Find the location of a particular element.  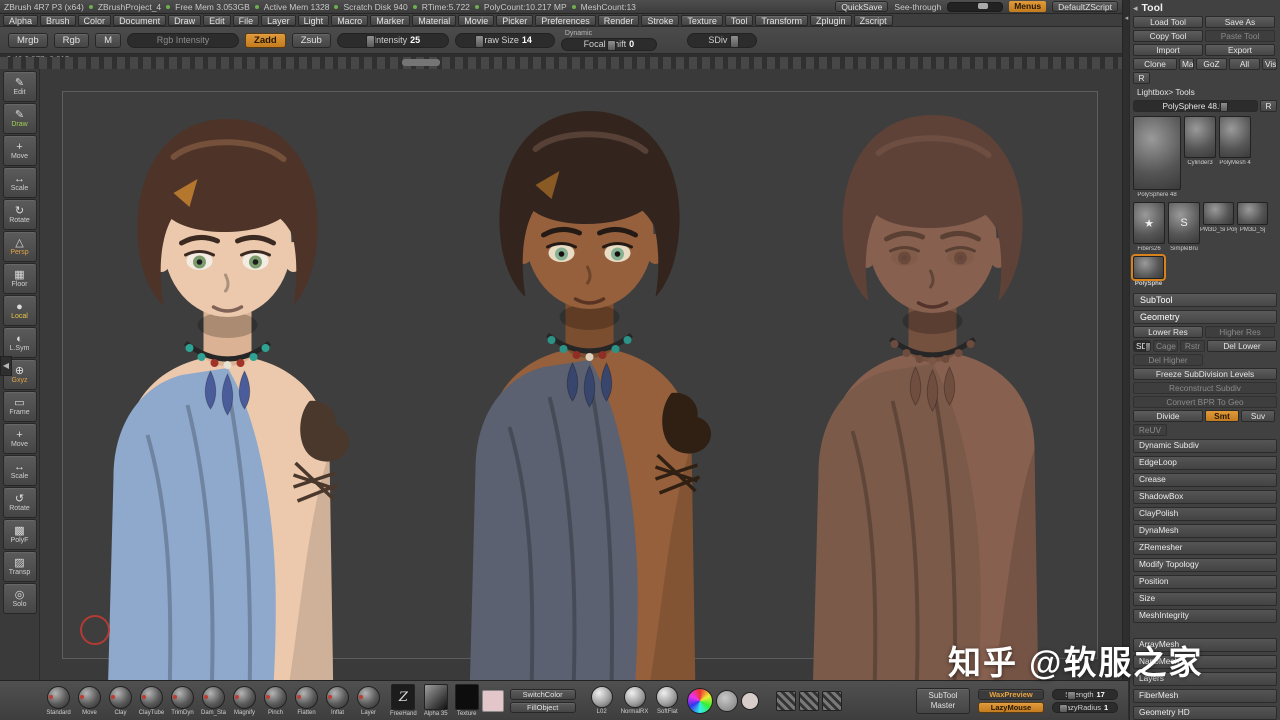

subsection-header: FiberMesh is located at coordinates (1205, 696).